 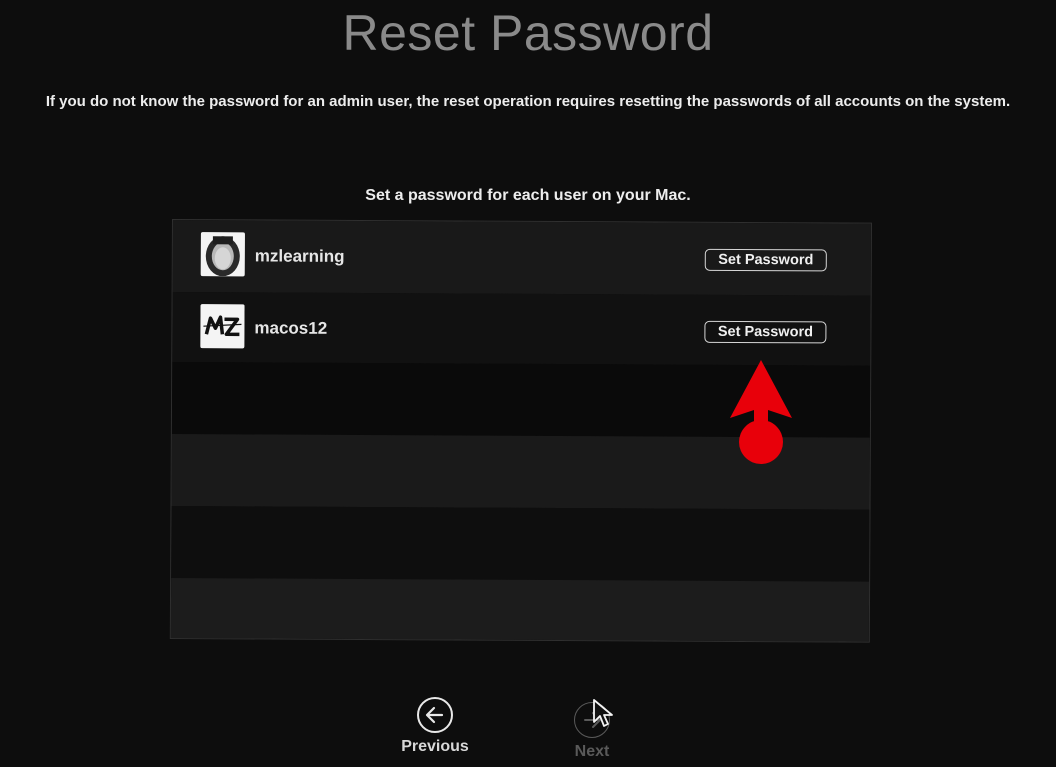 What do you see at coordinates (291, 328) in the screenshot?
I see `username-label: macos12` at bounding box center [291, 328].